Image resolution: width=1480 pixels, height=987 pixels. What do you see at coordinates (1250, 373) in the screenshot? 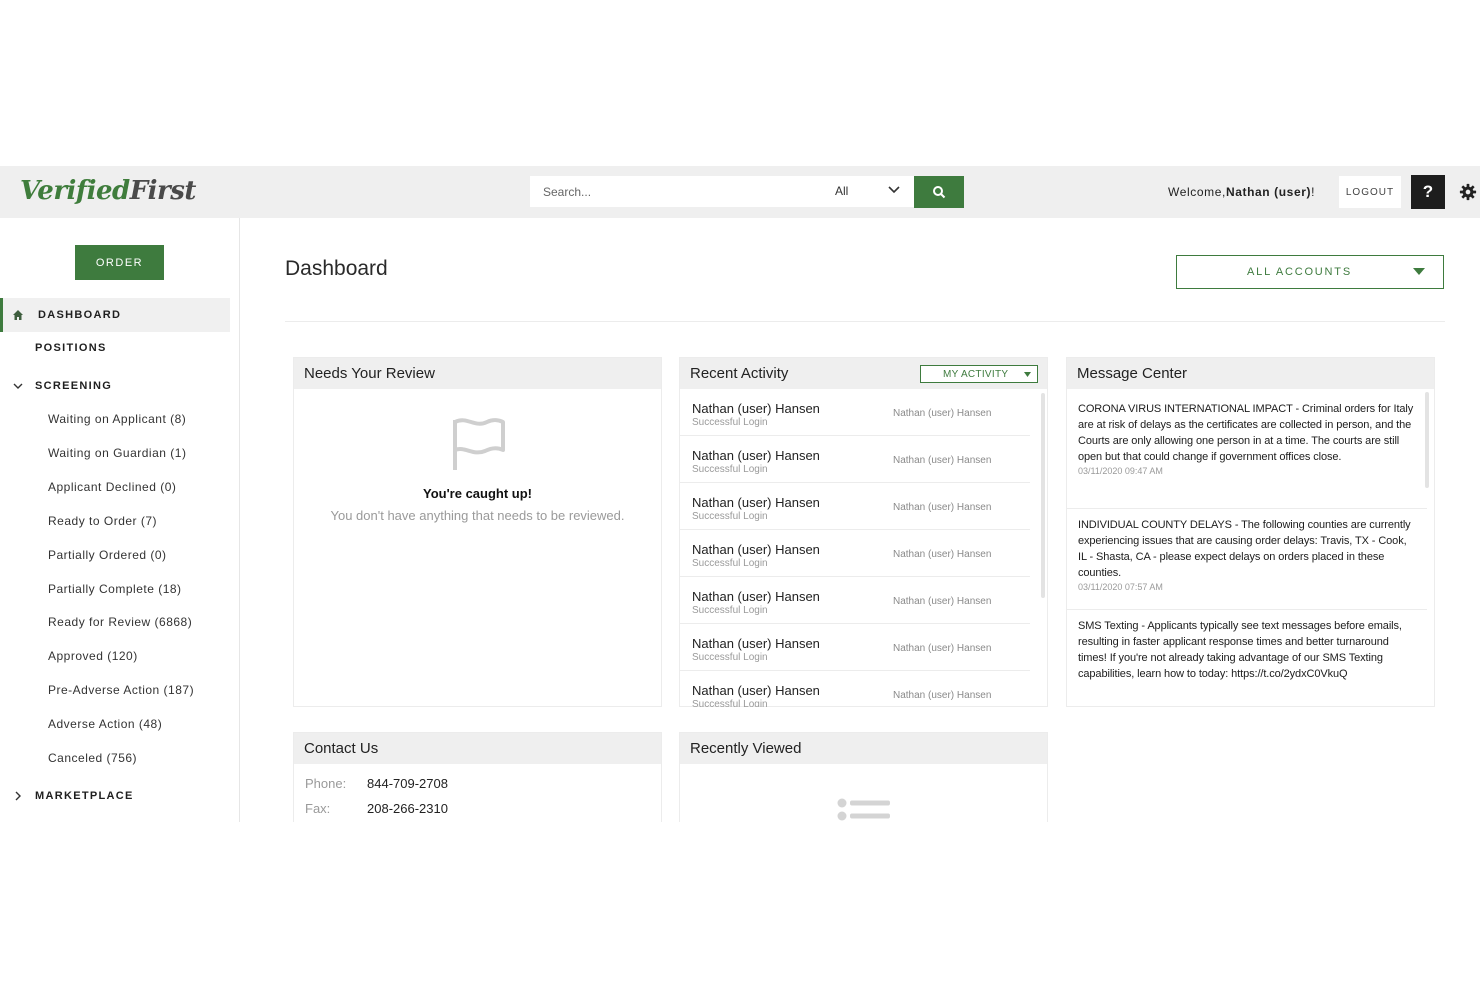
I see `panel-header: Message Center` at bounding box center [1250, 373].